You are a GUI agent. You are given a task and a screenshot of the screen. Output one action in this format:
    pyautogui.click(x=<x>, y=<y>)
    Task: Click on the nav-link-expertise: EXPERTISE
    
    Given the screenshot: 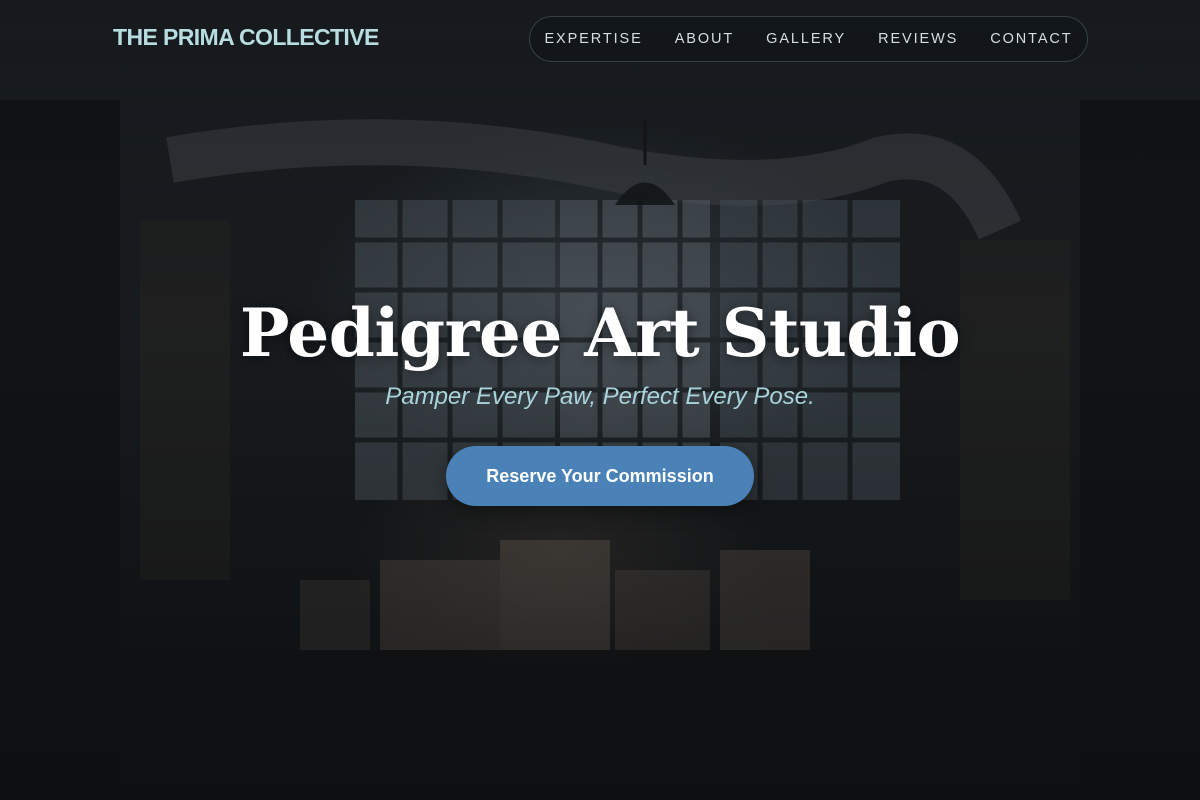 What is the action you would take?
    pyautogui.click(x=593, y=39)
    